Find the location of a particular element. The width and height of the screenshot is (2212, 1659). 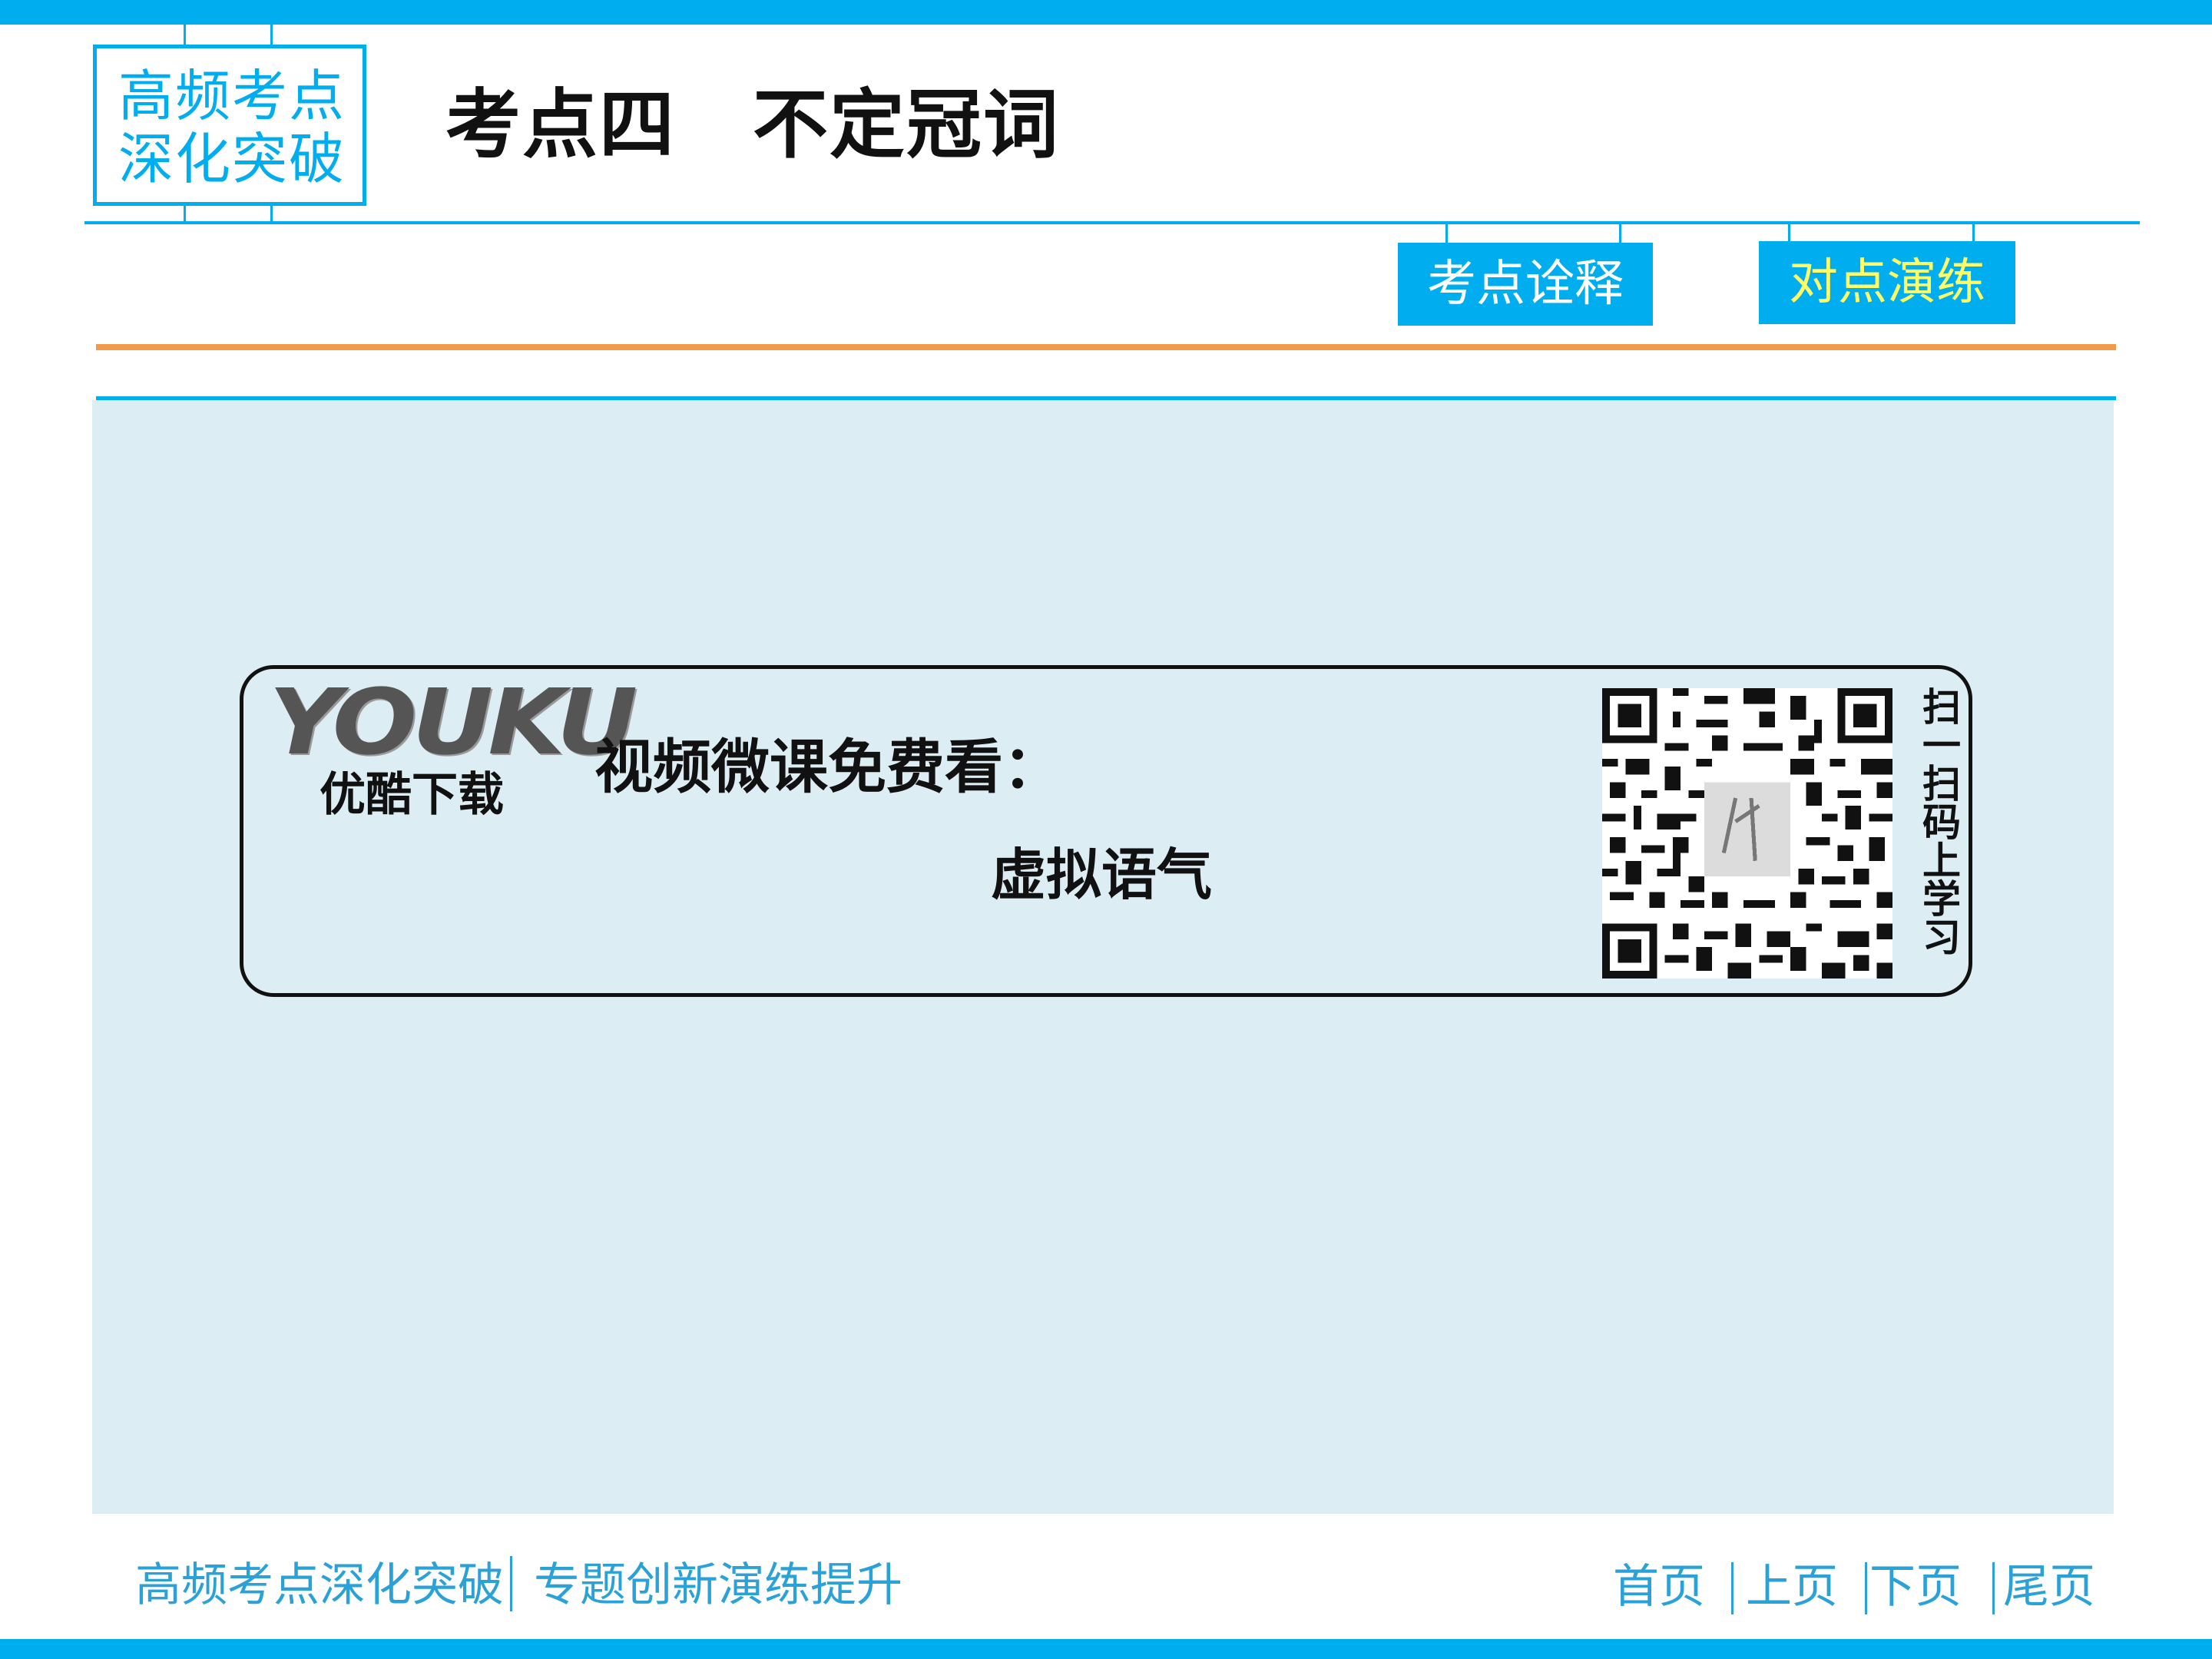

youku-logo: YOUKU is located at coordinates (453, 722).